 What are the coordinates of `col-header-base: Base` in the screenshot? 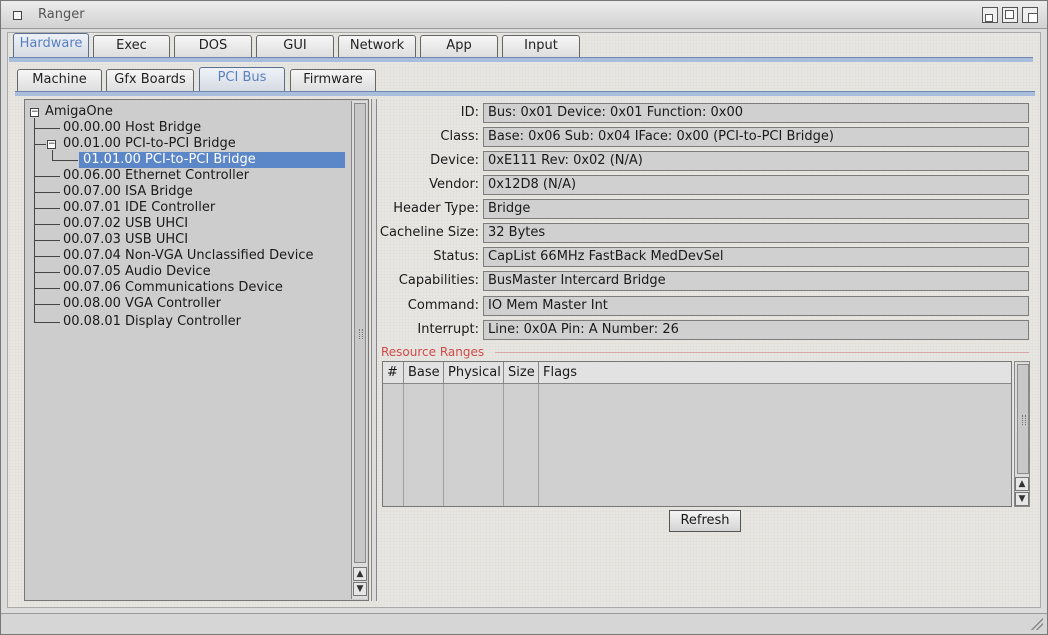 It's located at (424, 373).